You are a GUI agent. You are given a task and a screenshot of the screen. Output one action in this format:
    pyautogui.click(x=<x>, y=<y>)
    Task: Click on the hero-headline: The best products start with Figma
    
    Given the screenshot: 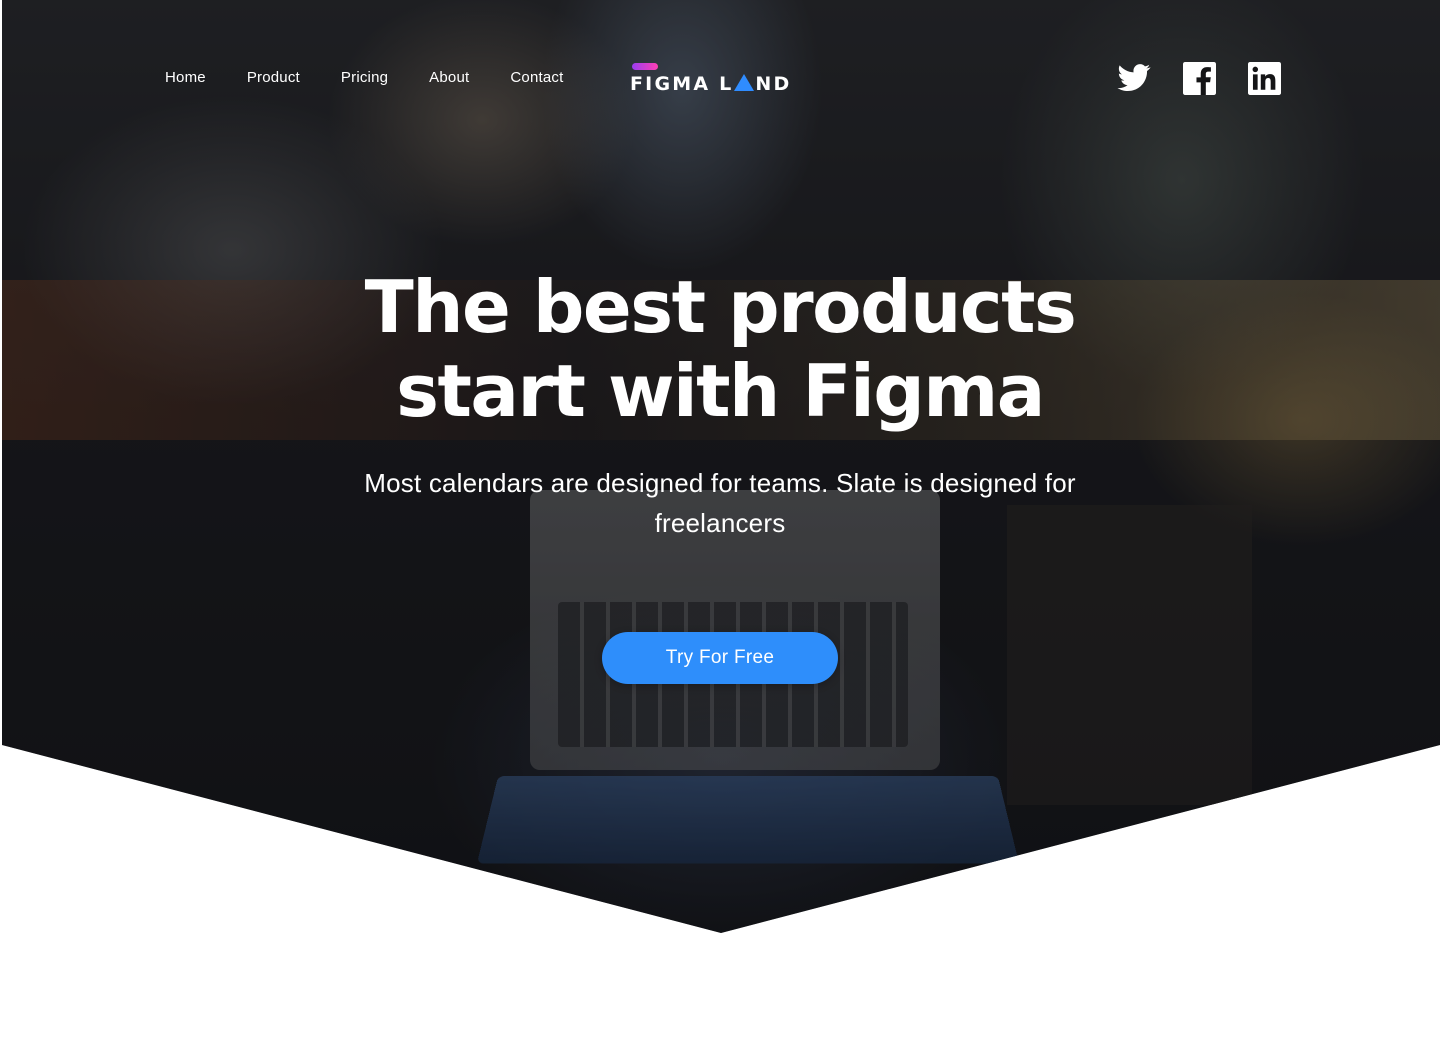 What is the action you would take?
    pyautogui.click(x=720, y=349)
    